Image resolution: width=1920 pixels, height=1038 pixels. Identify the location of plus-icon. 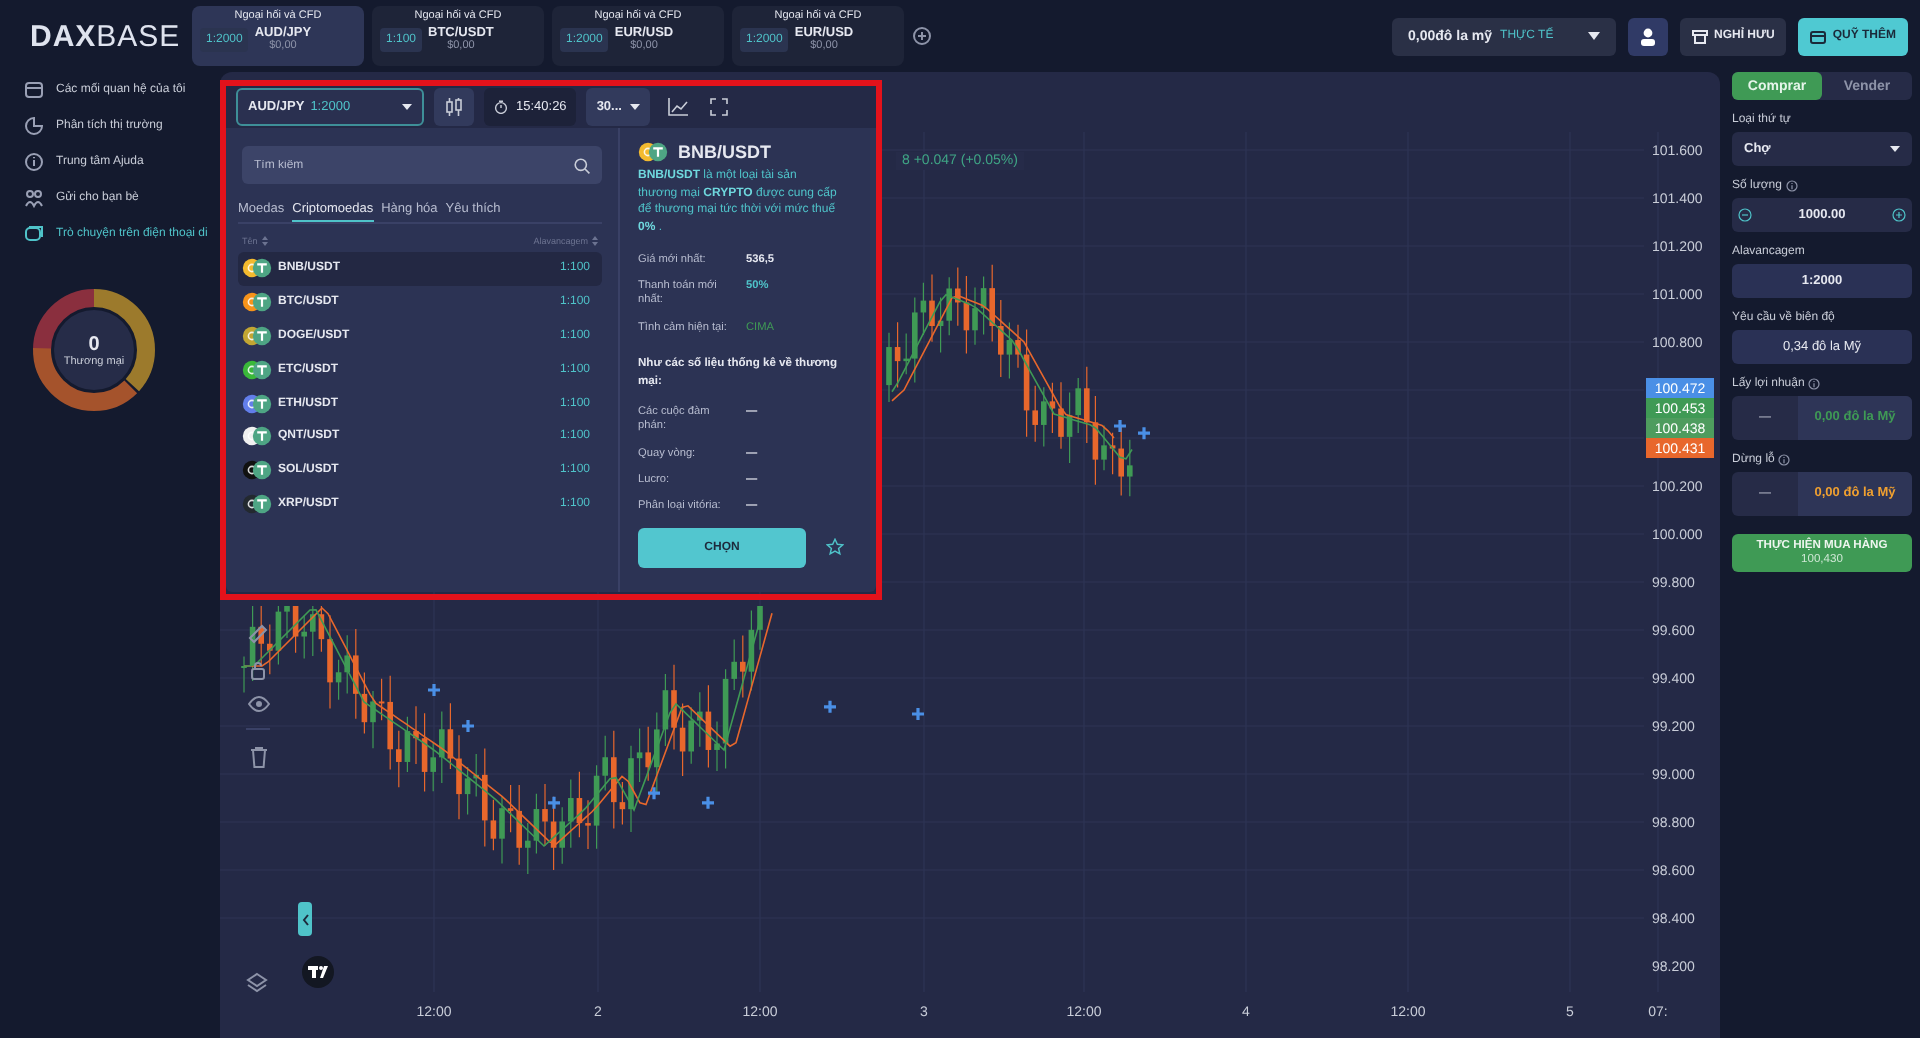
(1899, 215).